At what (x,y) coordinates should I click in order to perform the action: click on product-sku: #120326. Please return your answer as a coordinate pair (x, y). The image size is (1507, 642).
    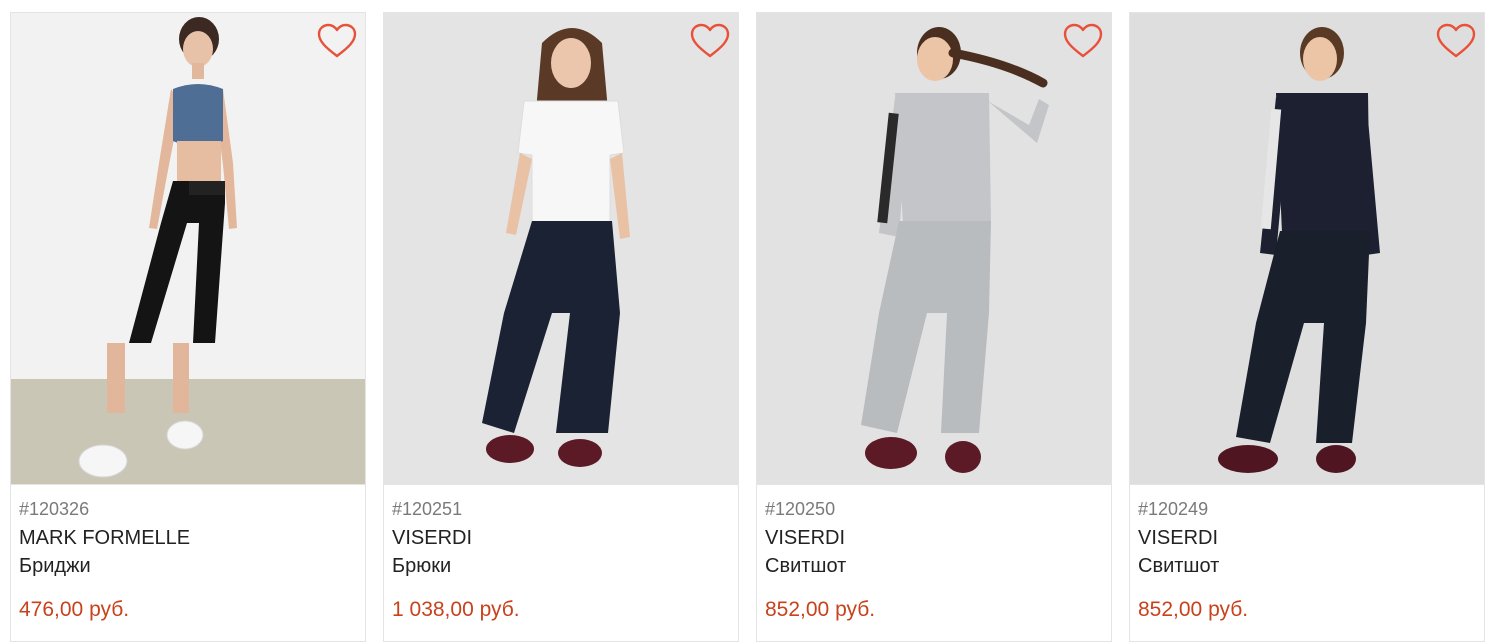
    Looking at the image, I should click on (54, 509).